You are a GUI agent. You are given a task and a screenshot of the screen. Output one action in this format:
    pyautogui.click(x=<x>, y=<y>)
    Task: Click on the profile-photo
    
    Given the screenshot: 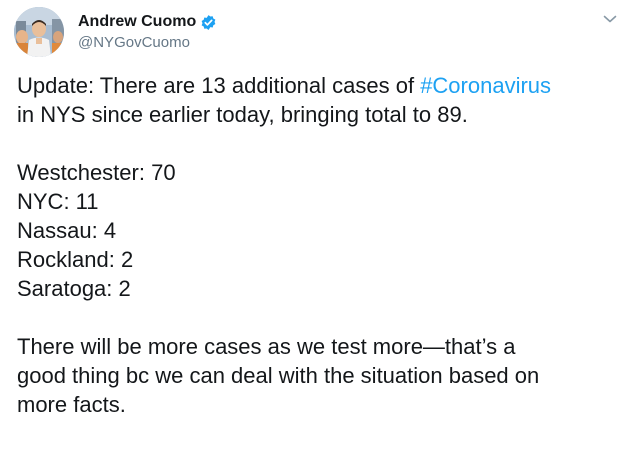 What is the action you would take?
    pyautogui.click(x=39, y=32)
    